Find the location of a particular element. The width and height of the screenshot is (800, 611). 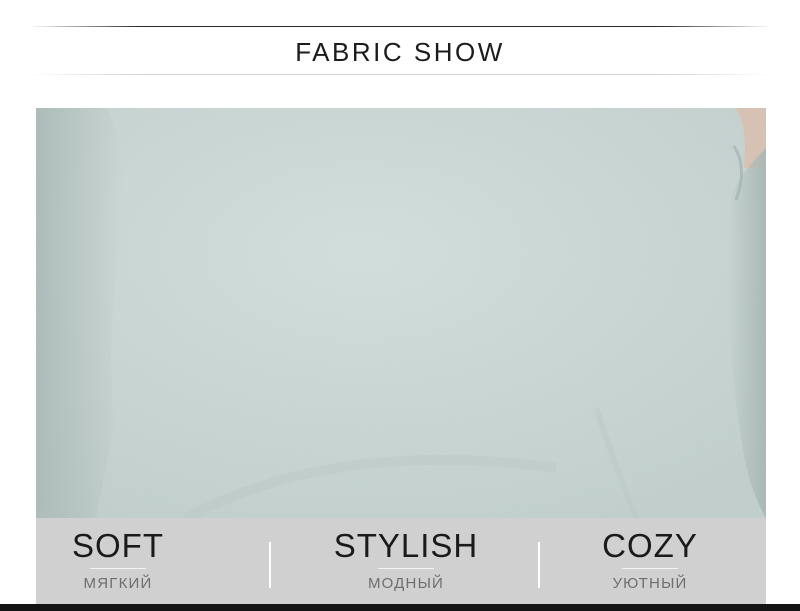

header-bottom-rule is located at coordinates (400, 74).